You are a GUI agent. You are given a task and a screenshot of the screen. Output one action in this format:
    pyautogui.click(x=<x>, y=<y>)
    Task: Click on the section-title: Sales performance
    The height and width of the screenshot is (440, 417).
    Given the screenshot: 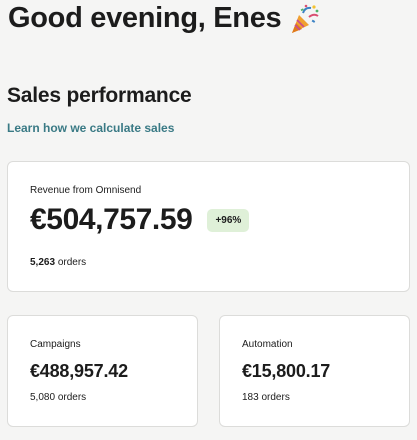 What is the action you would take?
    pyautogui.click(x=99, y=95)
    